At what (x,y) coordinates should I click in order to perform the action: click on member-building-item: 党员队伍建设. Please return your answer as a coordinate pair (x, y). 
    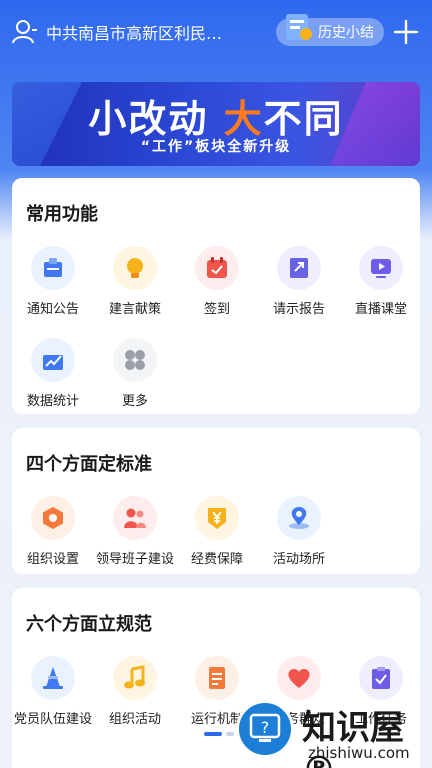
    Looking at the image, I should click on (53, 691).